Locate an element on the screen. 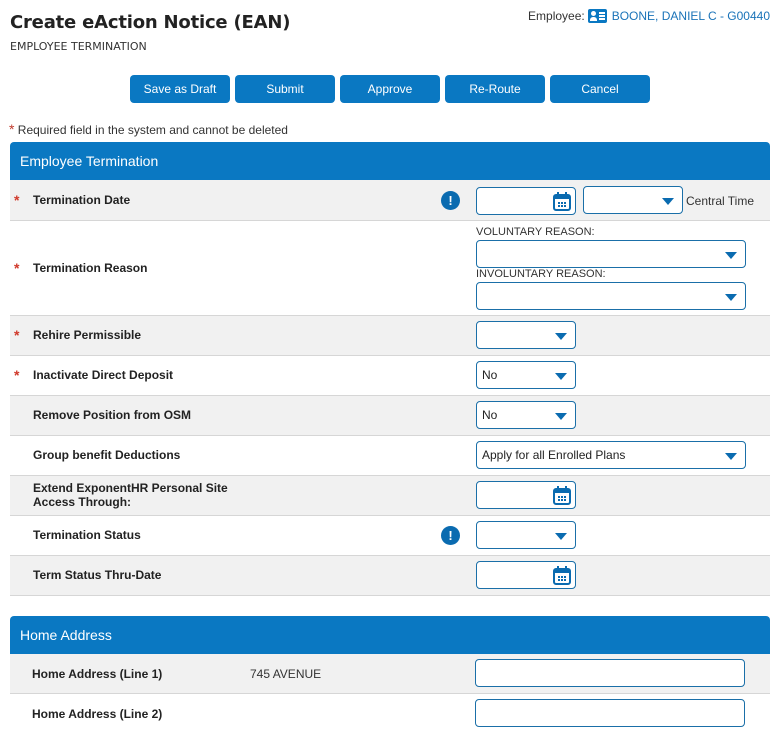 The width and height of the screenshot is (777, 731). page-subtitle: EMPLOYEE TERMINATION is located at coordinates (78, 46).